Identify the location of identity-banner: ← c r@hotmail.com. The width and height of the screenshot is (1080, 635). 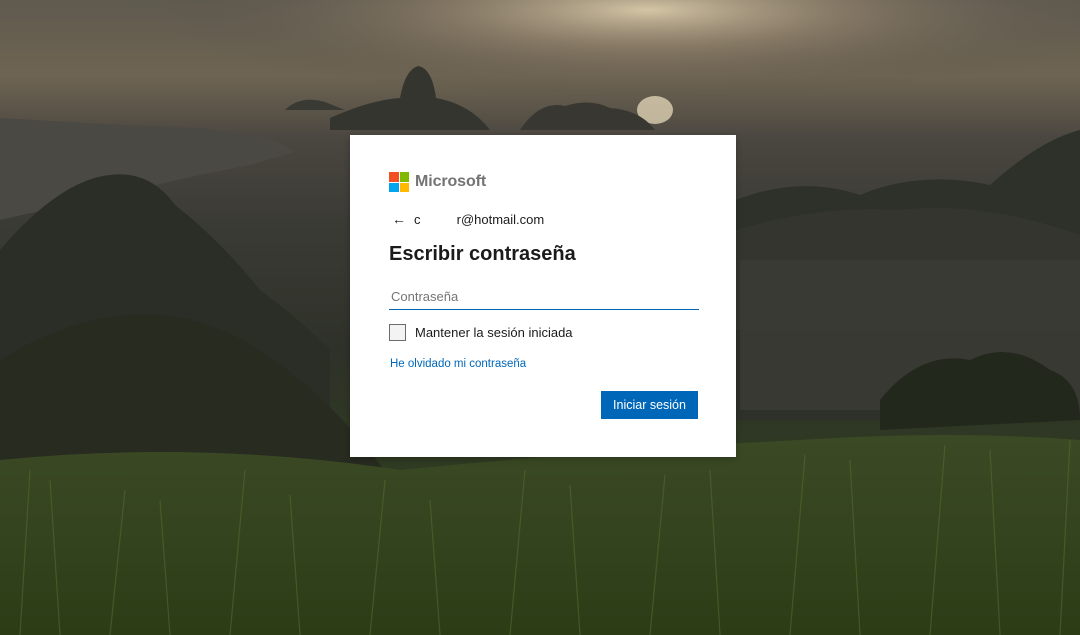
(468, 219).